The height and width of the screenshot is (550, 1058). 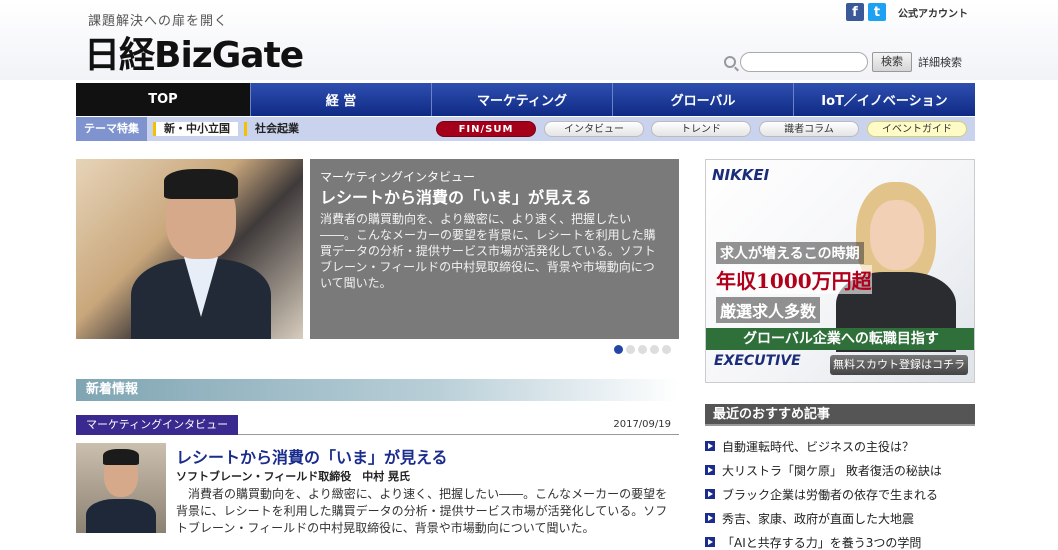 What do you see at coordinates (275, 129) in the screenshot?
I see `theme-item-social-enterprise: 社会起業` at bounding box center [275, 129].